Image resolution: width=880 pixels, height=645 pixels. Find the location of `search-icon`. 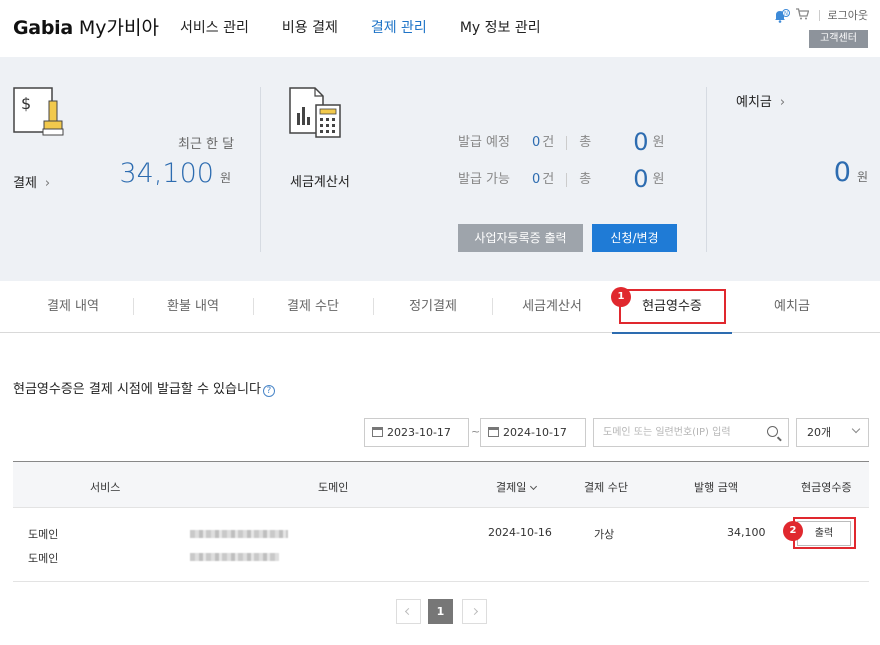

search-icon is located at coordinates (772, 431).